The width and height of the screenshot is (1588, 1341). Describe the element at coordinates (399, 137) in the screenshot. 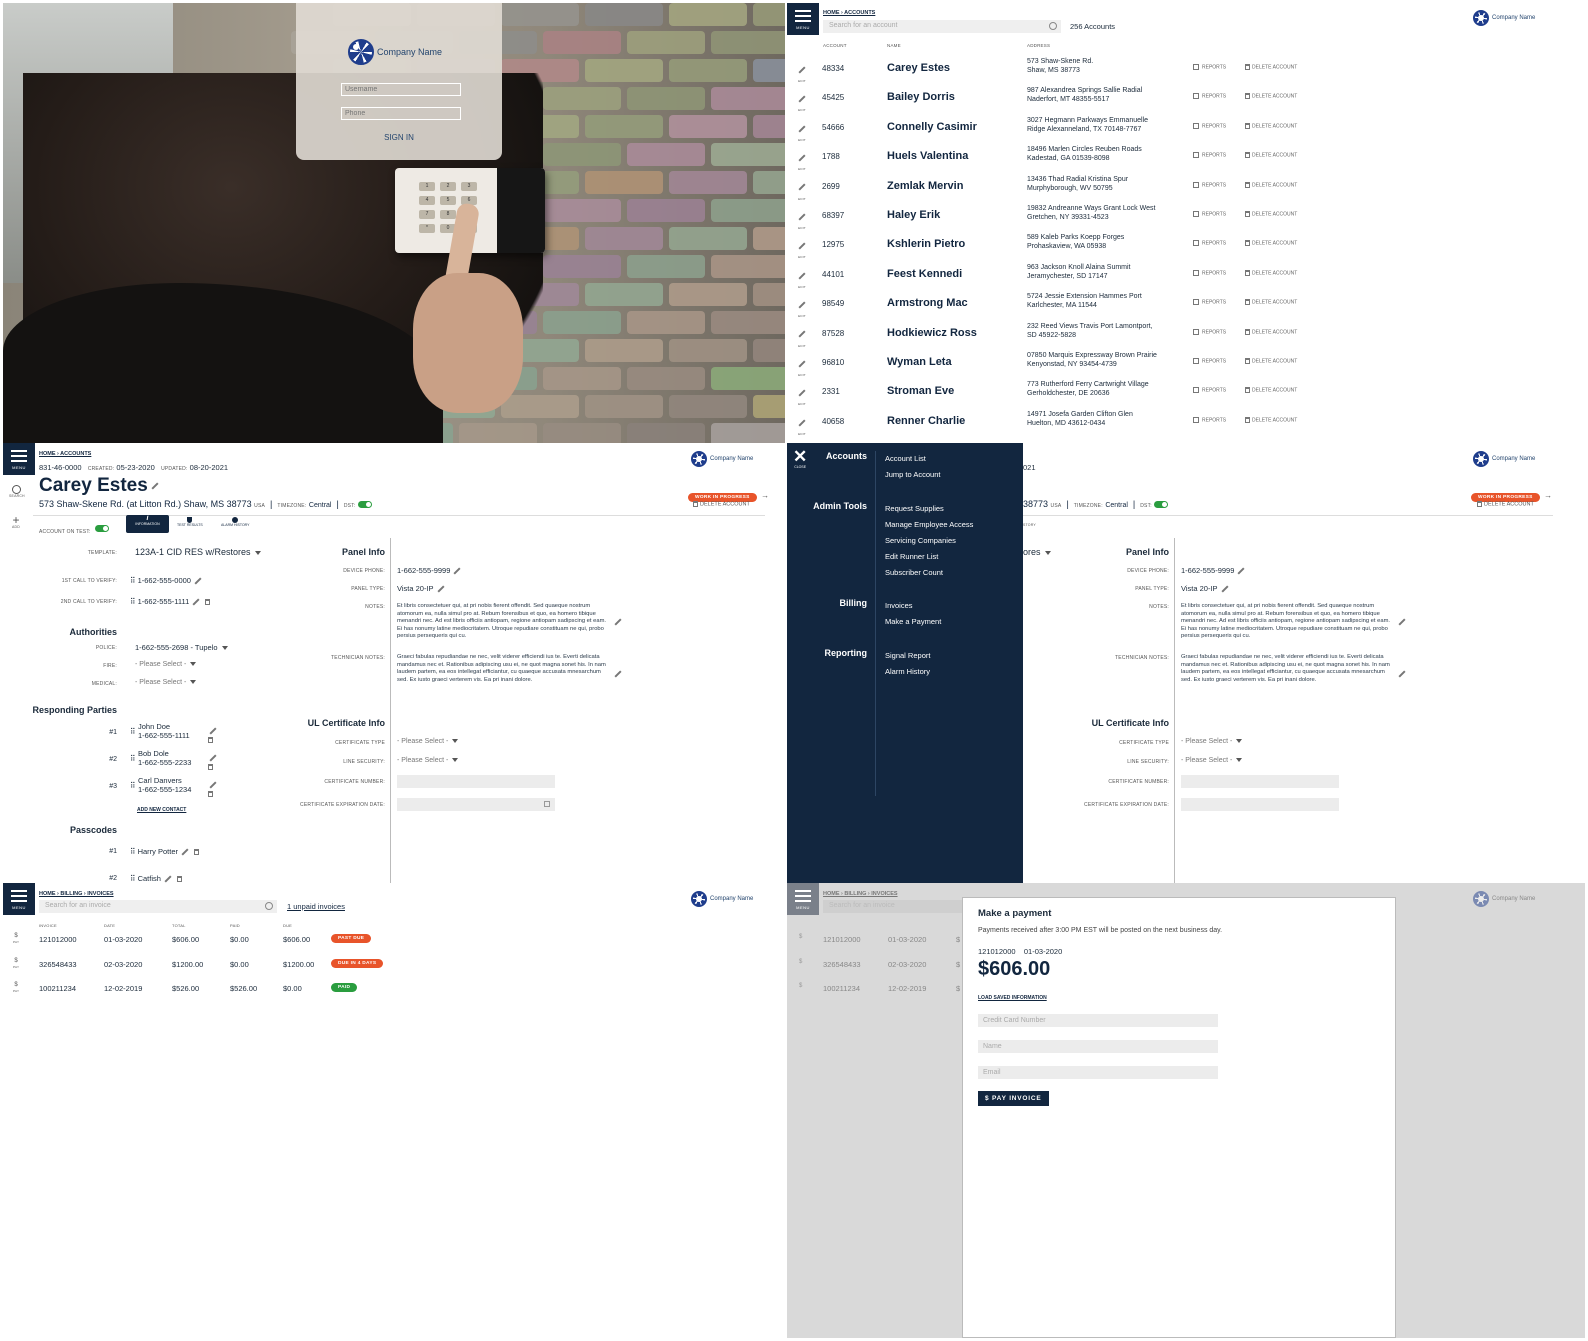

I see `sign-in-button: SIGN IN` at that location.